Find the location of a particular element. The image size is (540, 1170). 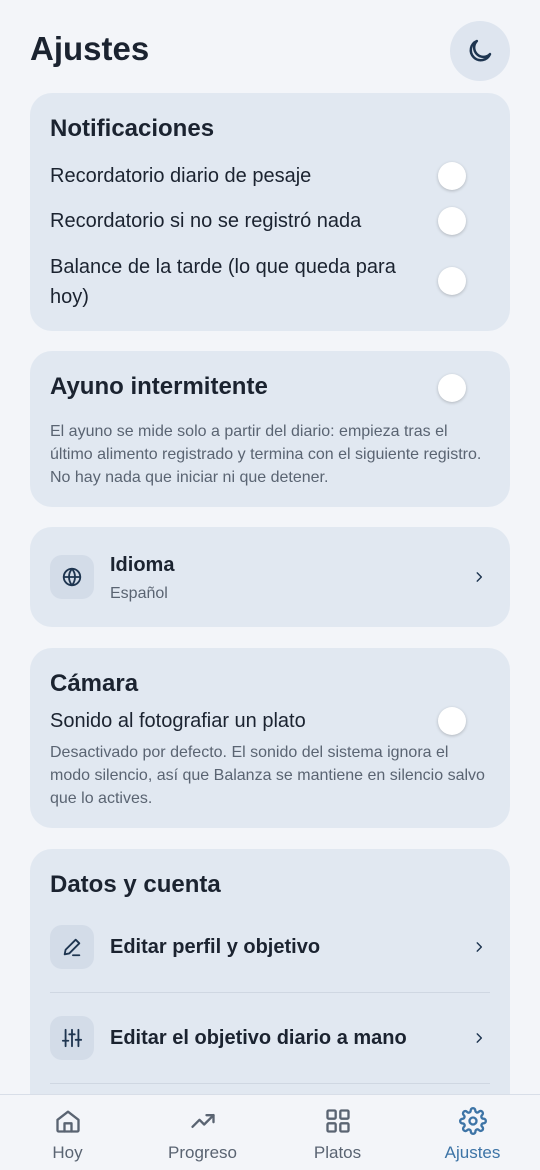

header: Ajustes is located at coordinates (270, 50).